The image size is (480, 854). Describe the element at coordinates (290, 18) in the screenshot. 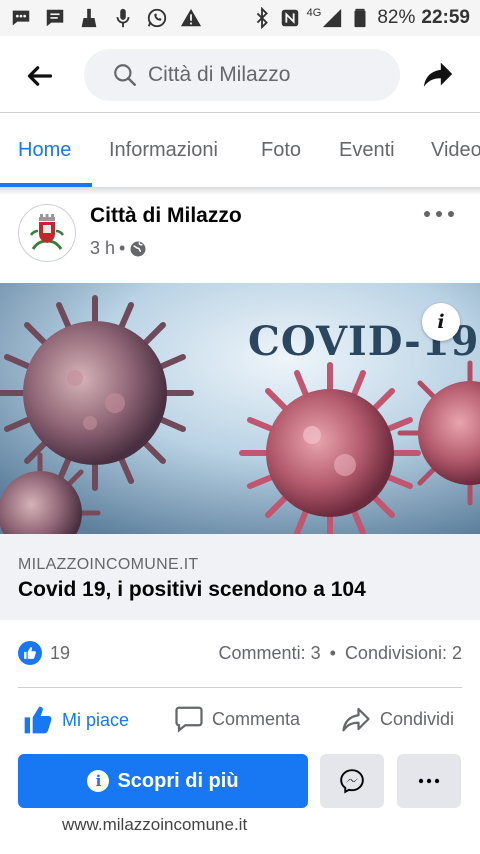

I see `nfc-icon` at that location.